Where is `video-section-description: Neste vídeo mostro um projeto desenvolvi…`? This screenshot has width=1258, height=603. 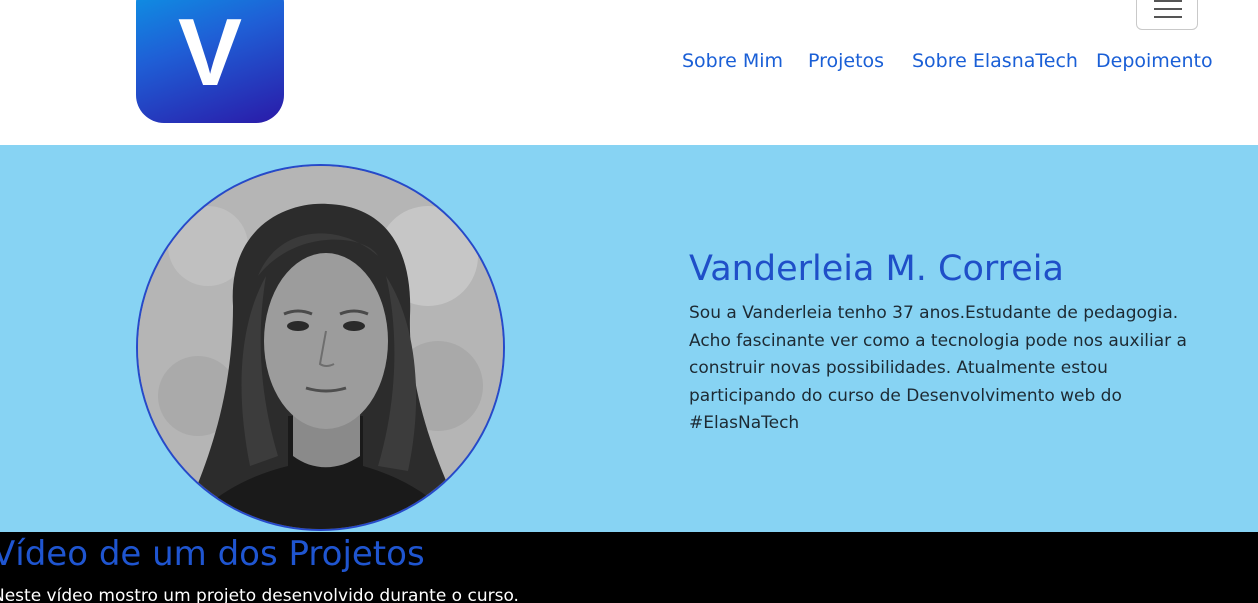
video-section-description: Neste vídeo mostro um projeto desenvolvi… is located at coordinates (259, 594).